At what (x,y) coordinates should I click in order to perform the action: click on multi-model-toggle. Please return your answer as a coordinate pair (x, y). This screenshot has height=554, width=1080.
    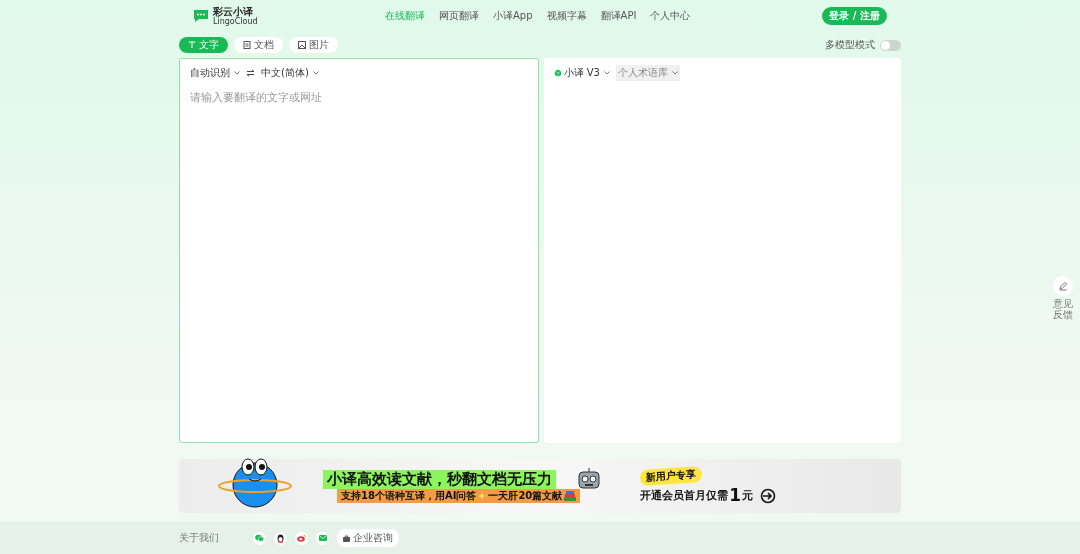
    Looking at the image, I should click on (890, 45).